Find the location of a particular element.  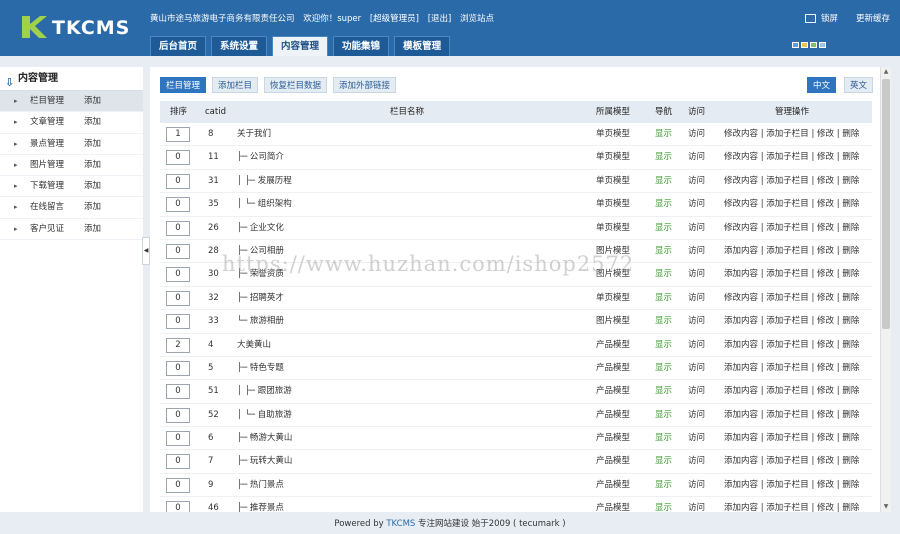

sidebar-item-label: 下载管理 is located at coordinates (47, 186).